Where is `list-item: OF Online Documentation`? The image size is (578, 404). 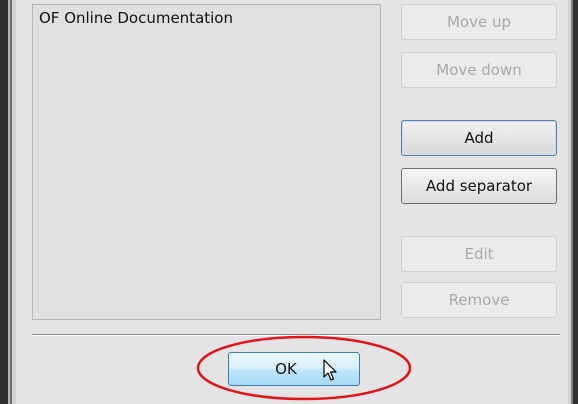
list-item: OF Online Documentation is located at coordinates (136, 18).